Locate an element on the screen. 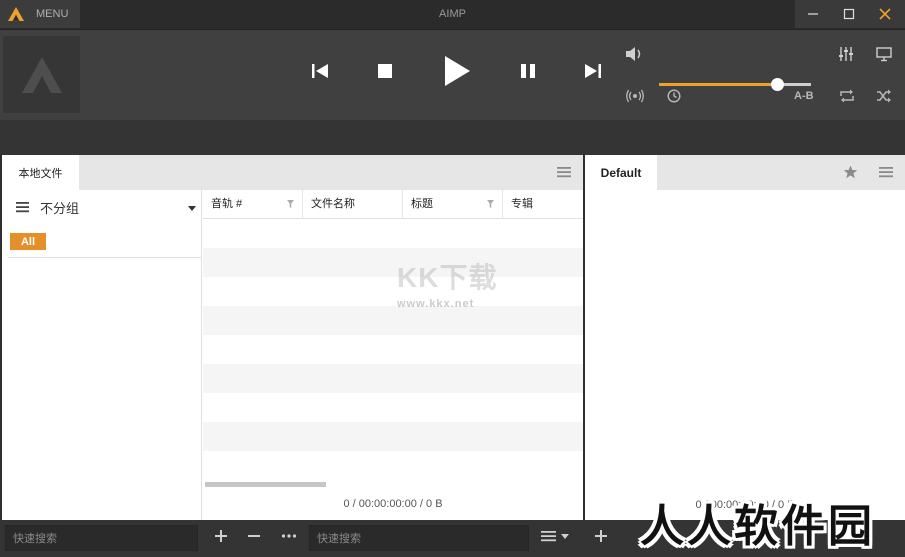  window-controls is located at coordinates (850, 14).